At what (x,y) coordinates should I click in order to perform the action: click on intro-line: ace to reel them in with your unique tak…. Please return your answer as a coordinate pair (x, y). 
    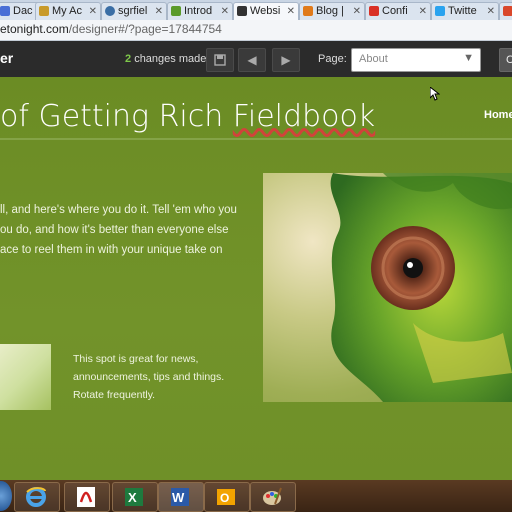
    Looking at the image, I should click on (111, 250).